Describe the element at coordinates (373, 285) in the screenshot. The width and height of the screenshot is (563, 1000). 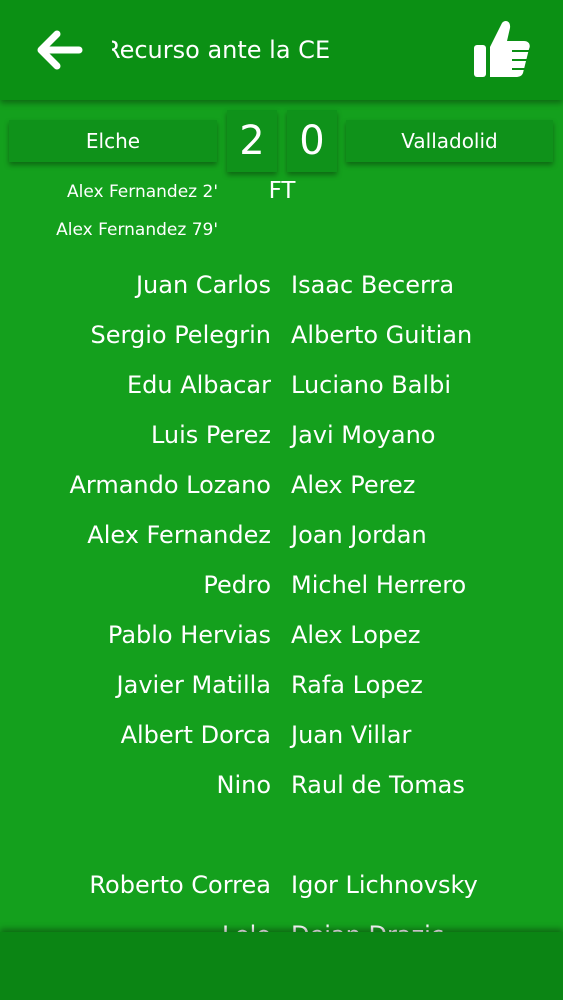
I see `away-player: Isaac Becerra` at that location.